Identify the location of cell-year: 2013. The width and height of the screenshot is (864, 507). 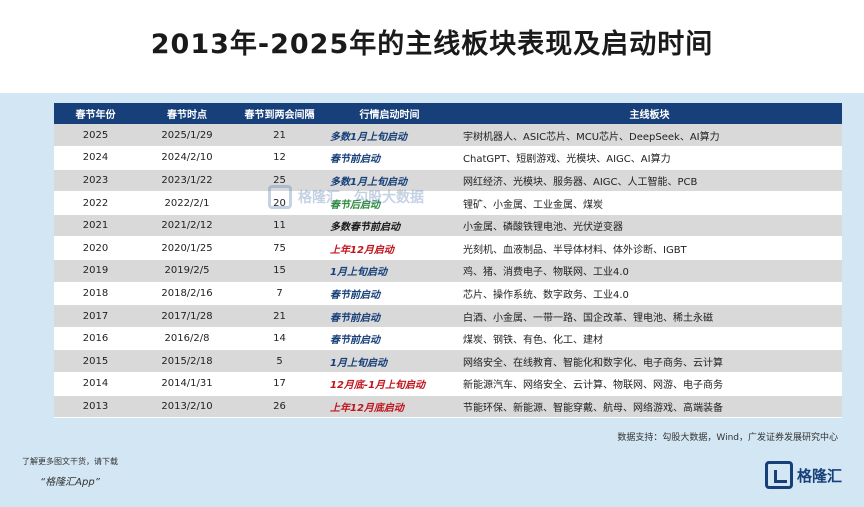
(95, 407).